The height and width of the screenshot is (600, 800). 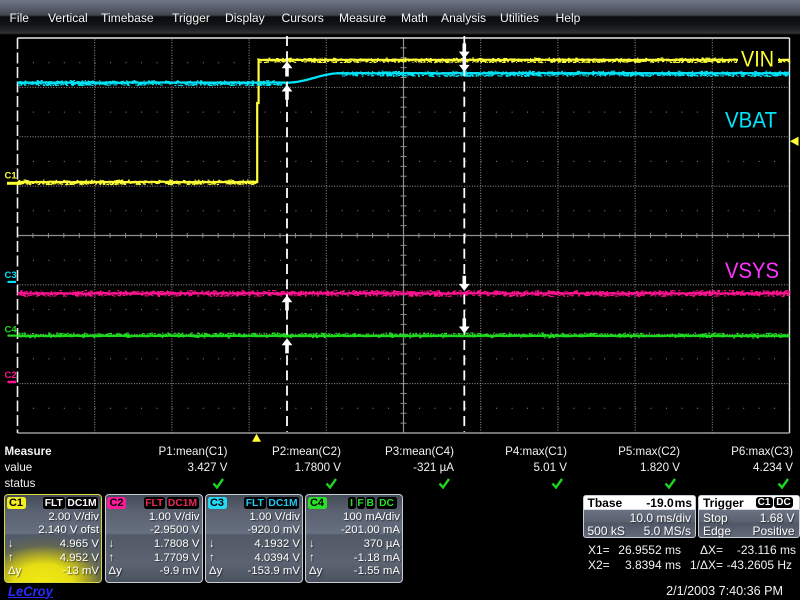 What do you see at coordinates (11, 176) in the screenshot?
I see `svg-text: C1` at bounding box center [11, 176].